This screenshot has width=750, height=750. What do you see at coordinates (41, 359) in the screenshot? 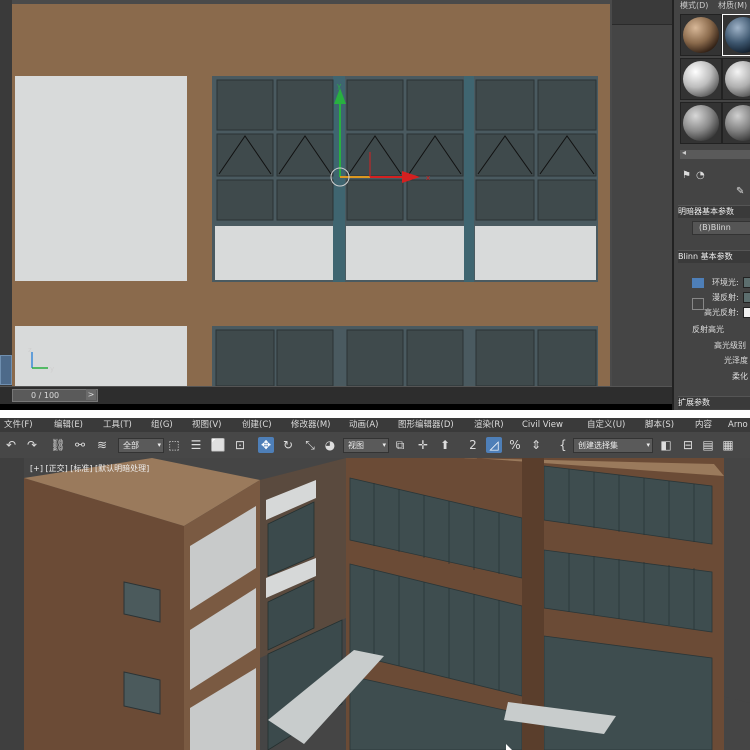
I see `axis-tripod: z y` at bounding box center [41, 359].